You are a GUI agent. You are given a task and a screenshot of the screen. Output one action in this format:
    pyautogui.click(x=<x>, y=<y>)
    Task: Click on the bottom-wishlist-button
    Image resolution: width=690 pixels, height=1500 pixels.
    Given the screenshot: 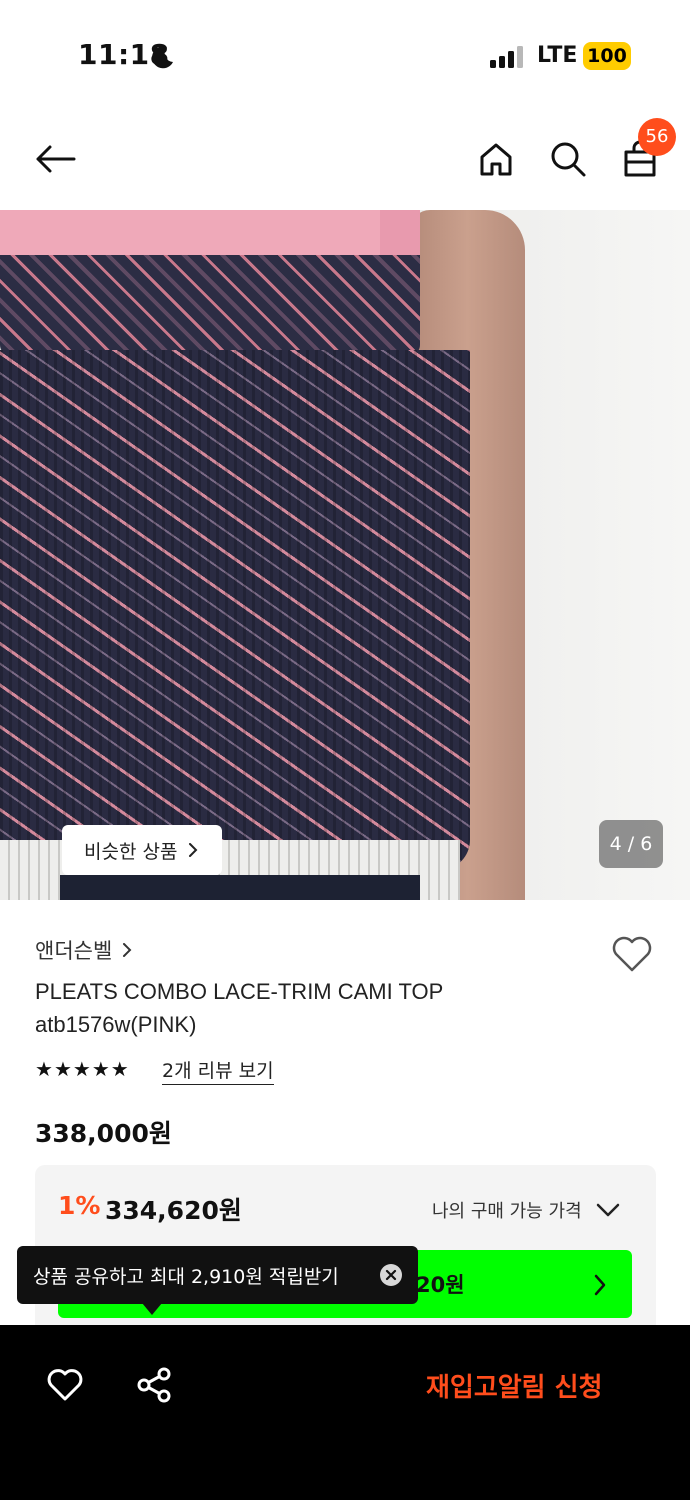 What is the action you would take?
    pyautogui.click(x=65, y=1385)
    